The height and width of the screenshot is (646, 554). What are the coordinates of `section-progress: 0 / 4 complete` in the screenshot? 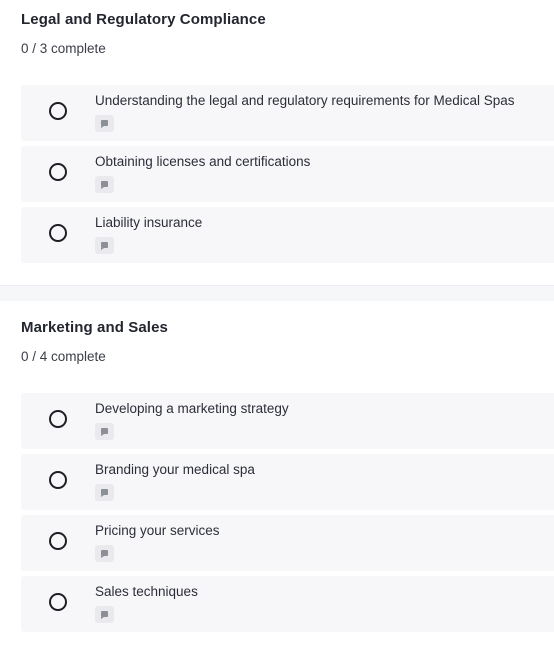 It's located at (63, 356).